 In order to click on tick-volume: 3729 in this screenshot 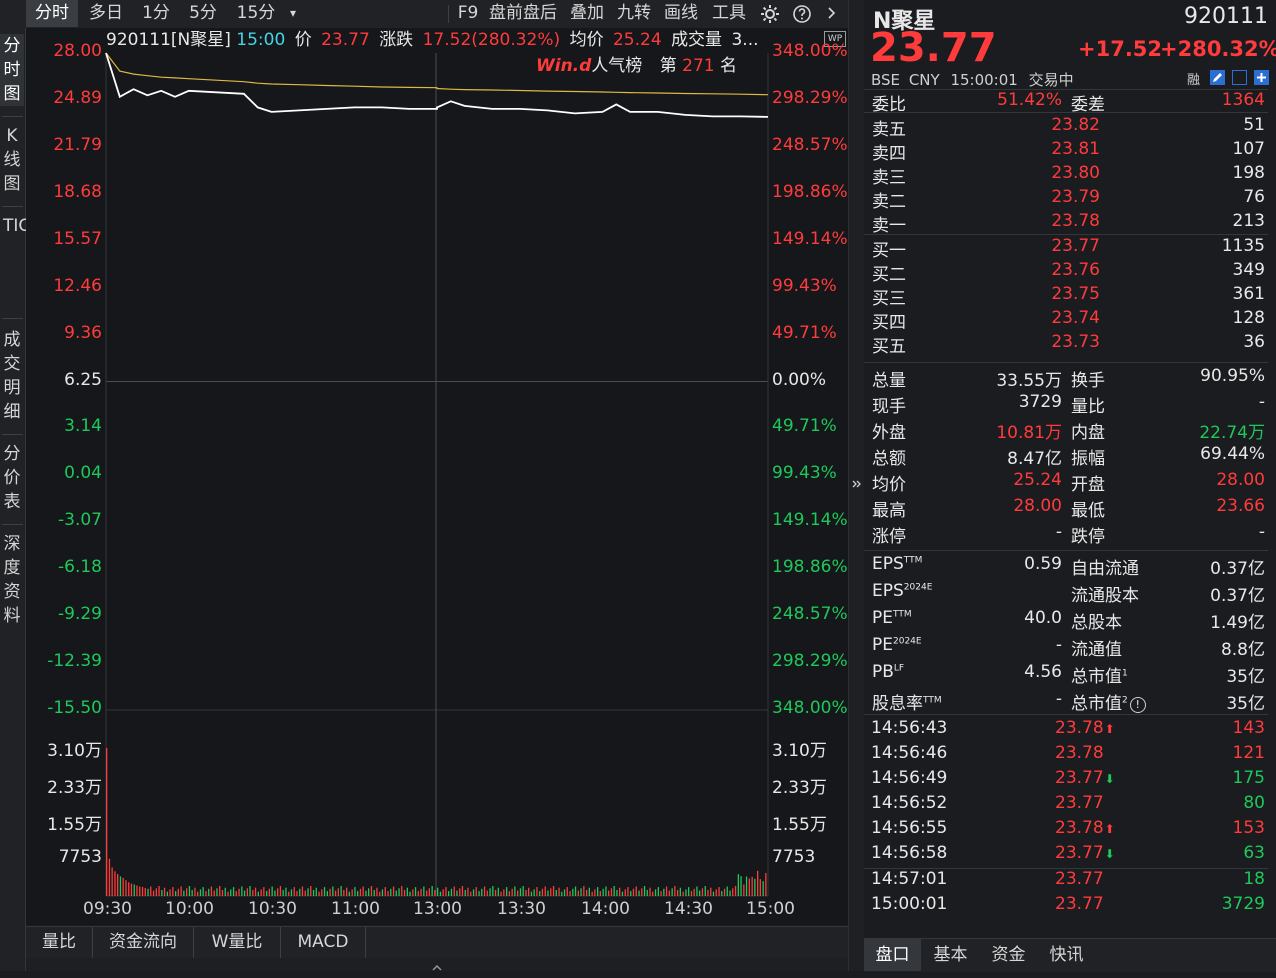, I will do `click(1243, 904)`.